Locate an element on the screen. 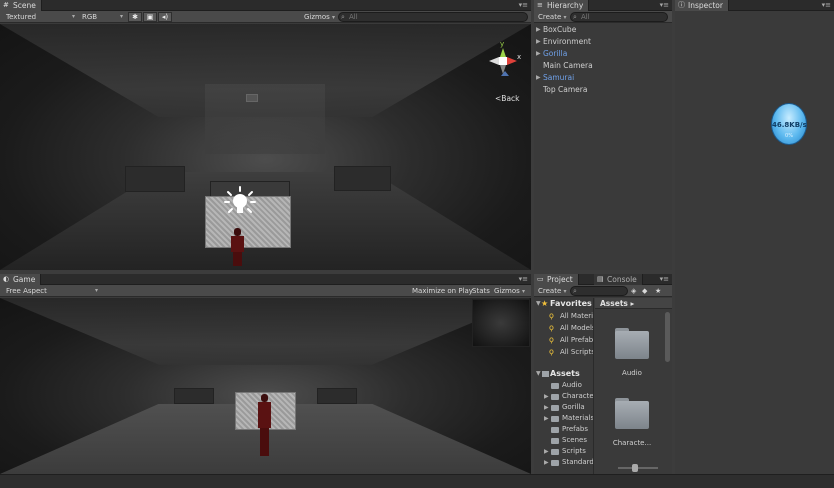 Image resolution: width=834 pixels, height=488 pixels. project-create-dropdown: Create ▾ is located at coordinates (552, 291).